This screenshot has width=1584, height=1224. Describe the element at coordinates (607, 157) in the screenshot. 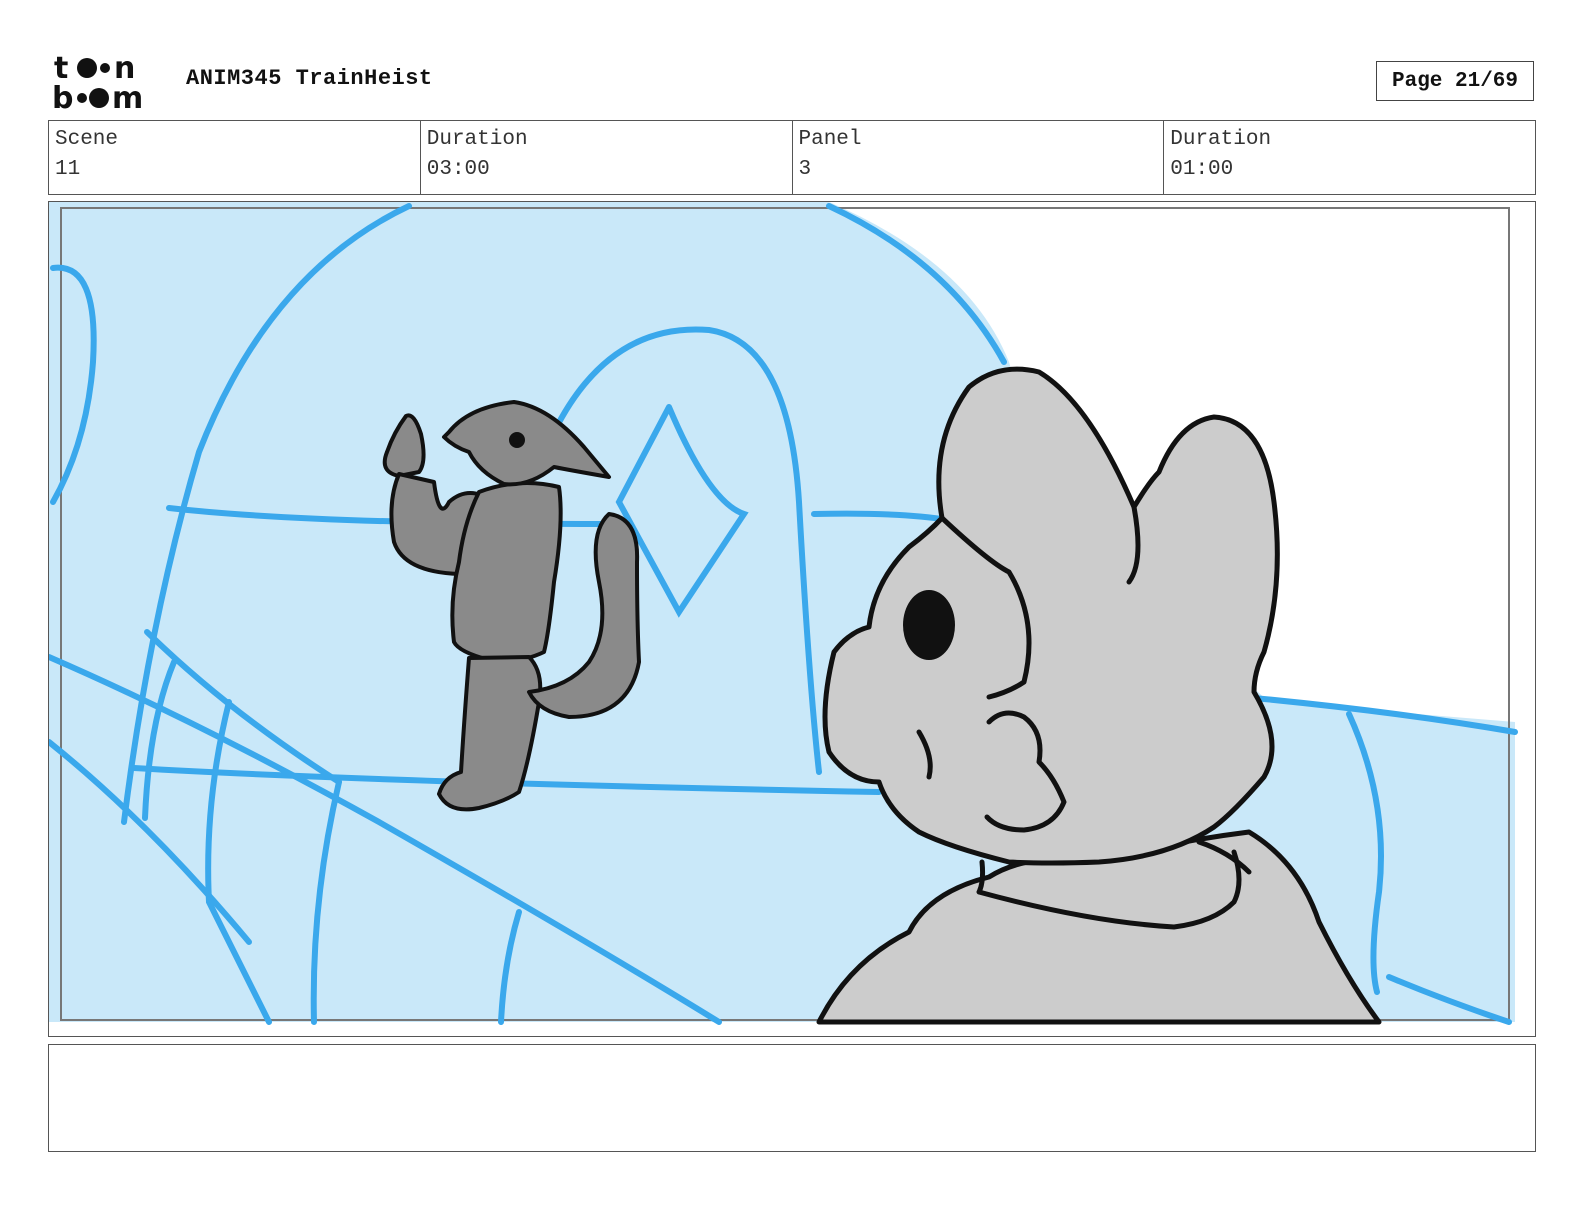

I see `scene-duration-cell: Duration 03:00` at that location.